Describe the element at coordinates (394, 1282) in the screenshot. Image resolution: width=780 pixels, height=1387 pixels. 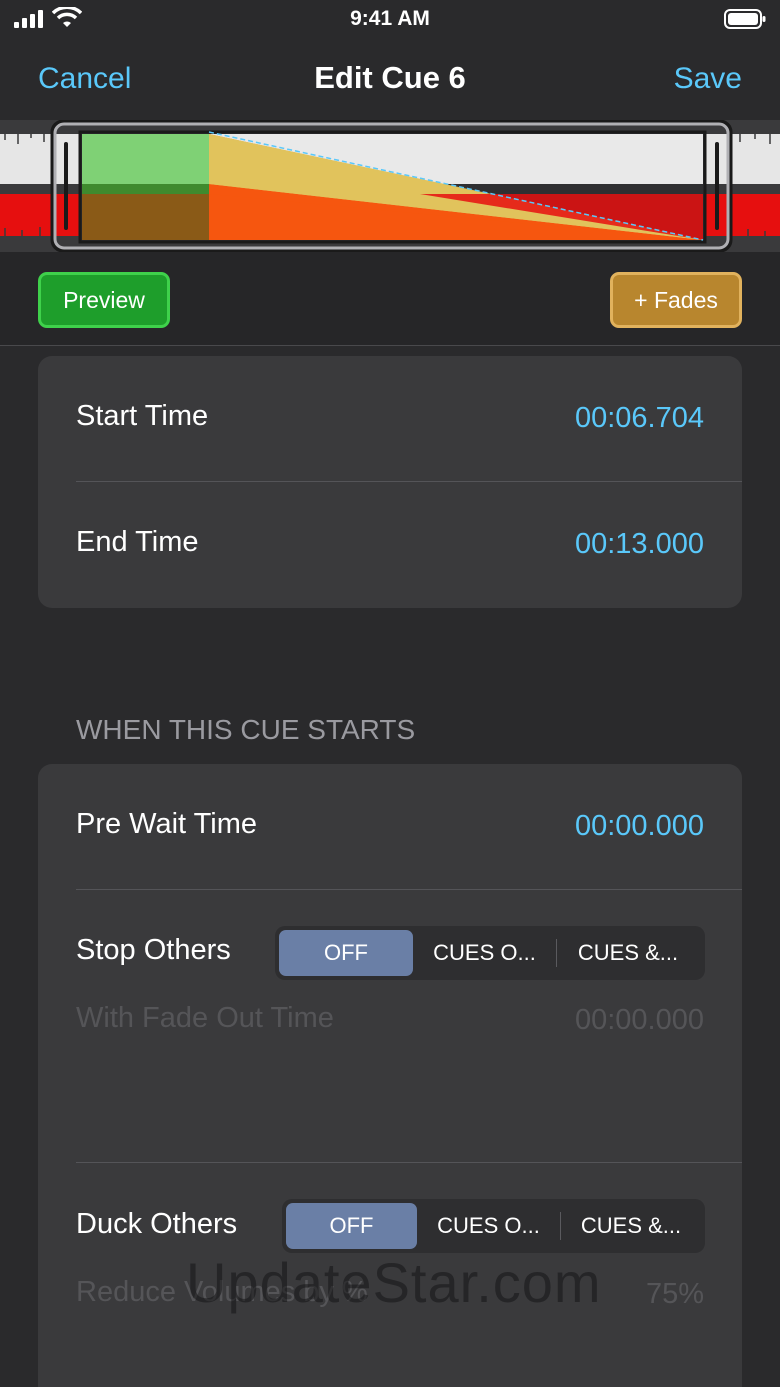
I see `watermark: UpdateStar.com` at that location.